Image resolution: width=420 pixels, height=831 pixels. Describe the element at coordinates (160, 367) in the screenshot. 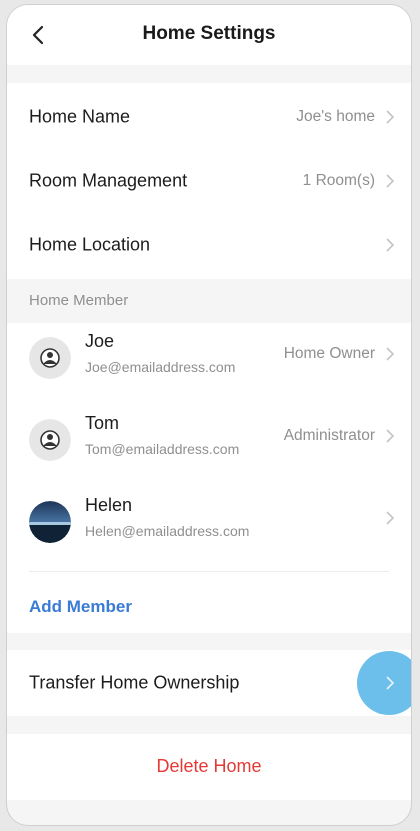

I see `member-email: Joe@emailaddress.com` at that location.